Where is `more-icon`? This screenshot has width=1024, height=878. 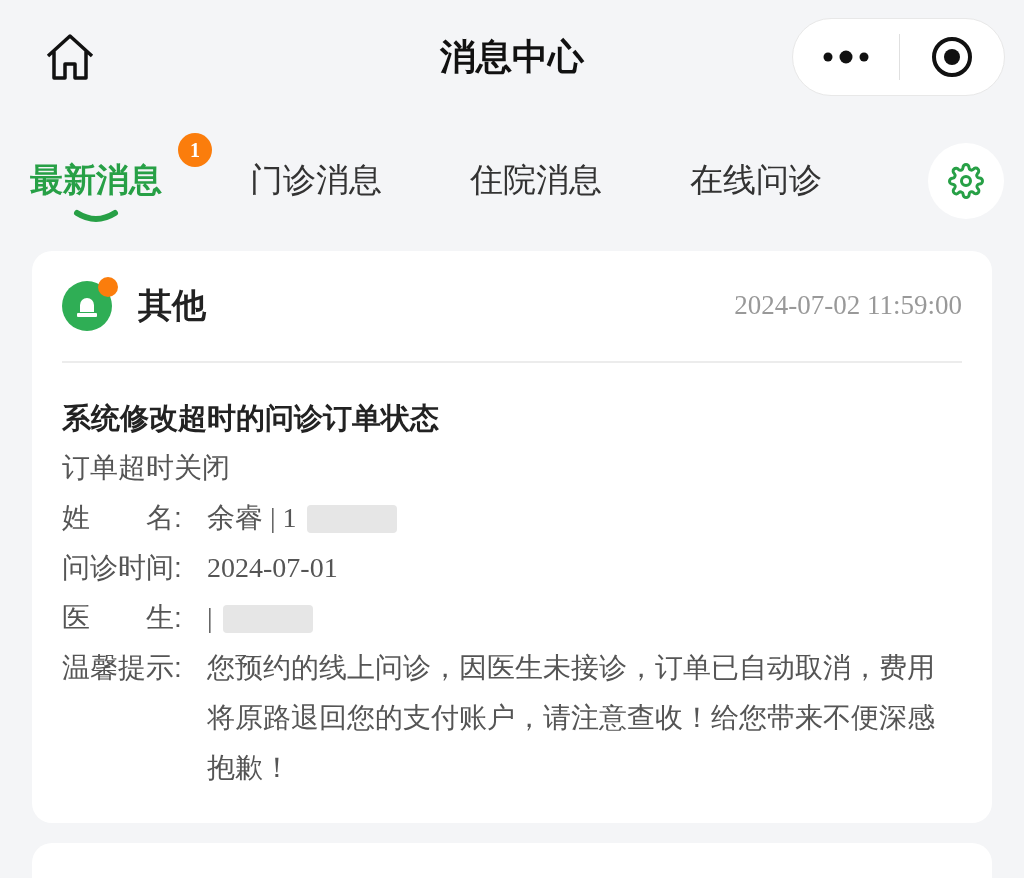
more-icon is located at coordinates (846, 57).